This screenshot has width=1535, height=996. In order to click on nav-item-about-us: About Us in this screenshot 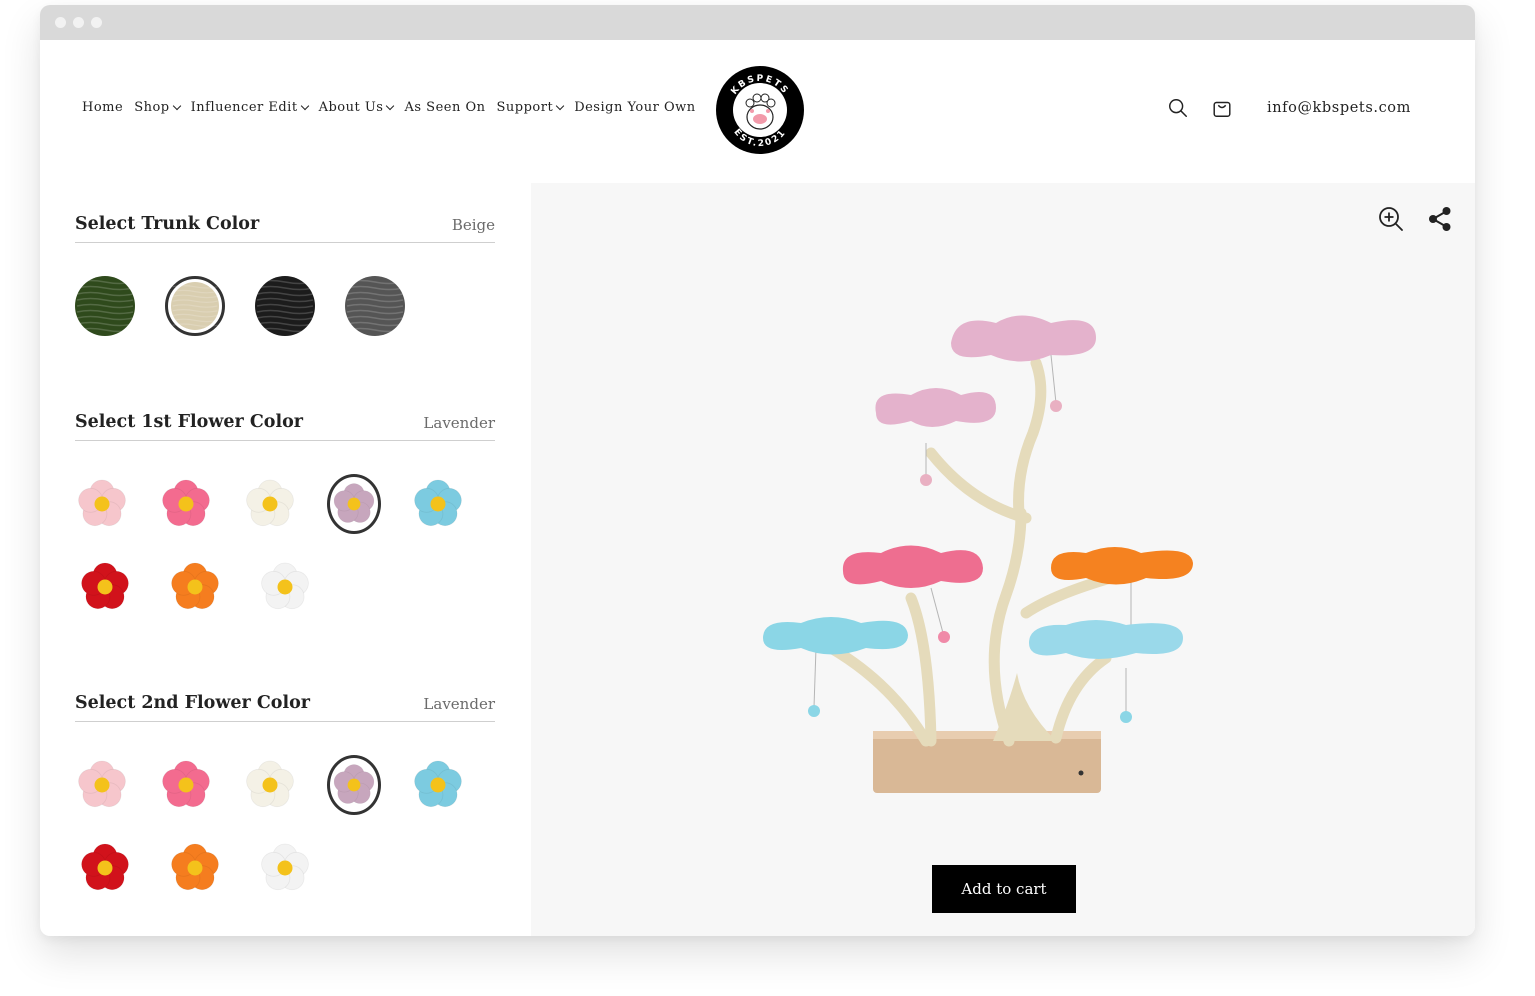, I will do `click(356, 107)`.